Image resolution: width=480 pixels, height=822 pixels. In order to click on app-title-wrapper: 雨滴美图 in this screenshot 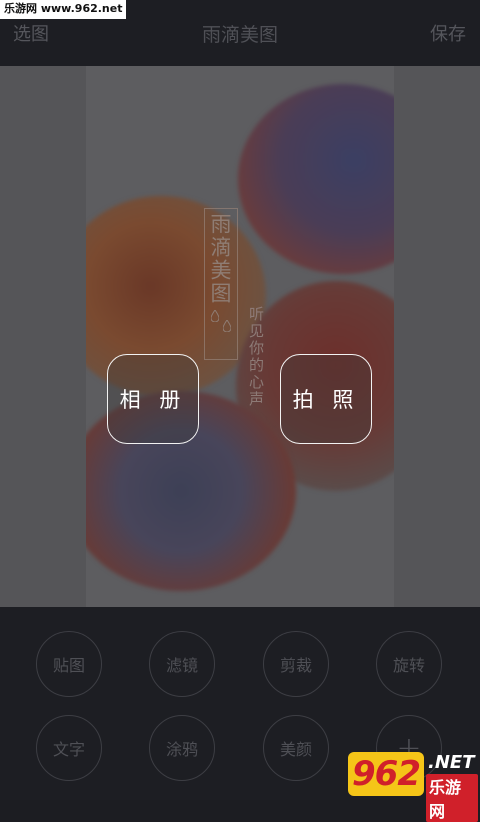, I will do `click(240, 33)`.